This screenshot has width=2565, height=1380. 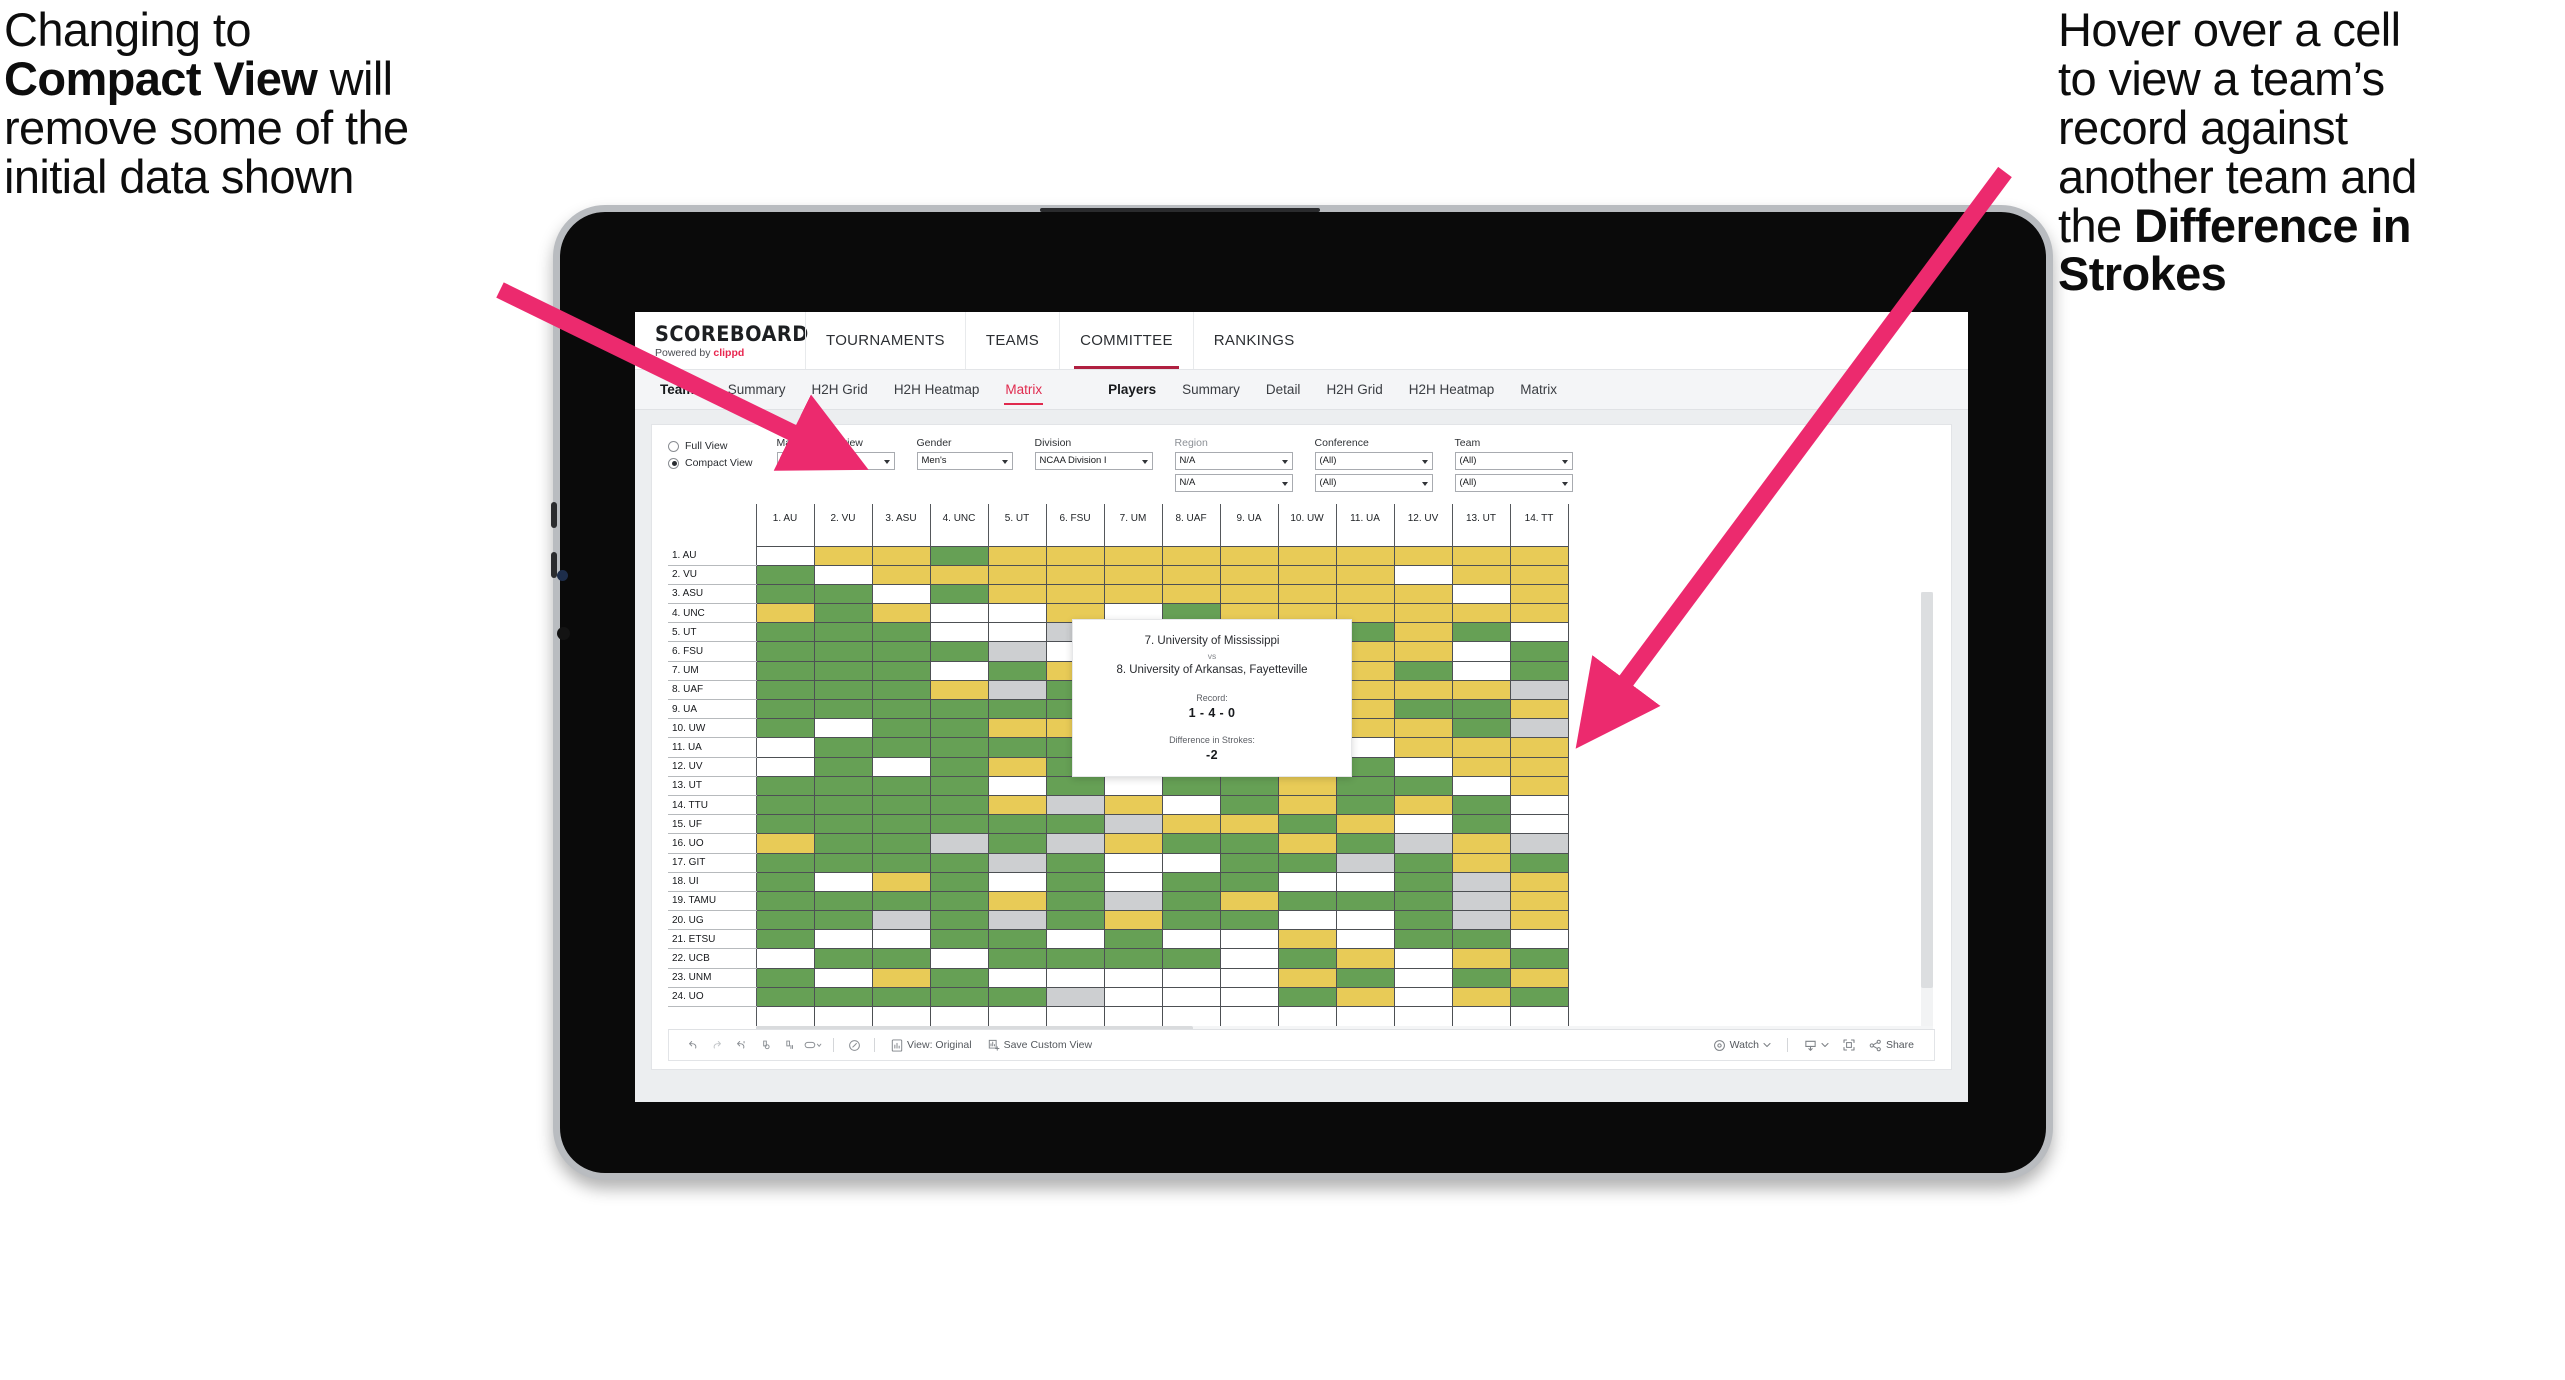 I want to click on select-gender: Men's, so click(x=964, y=461).